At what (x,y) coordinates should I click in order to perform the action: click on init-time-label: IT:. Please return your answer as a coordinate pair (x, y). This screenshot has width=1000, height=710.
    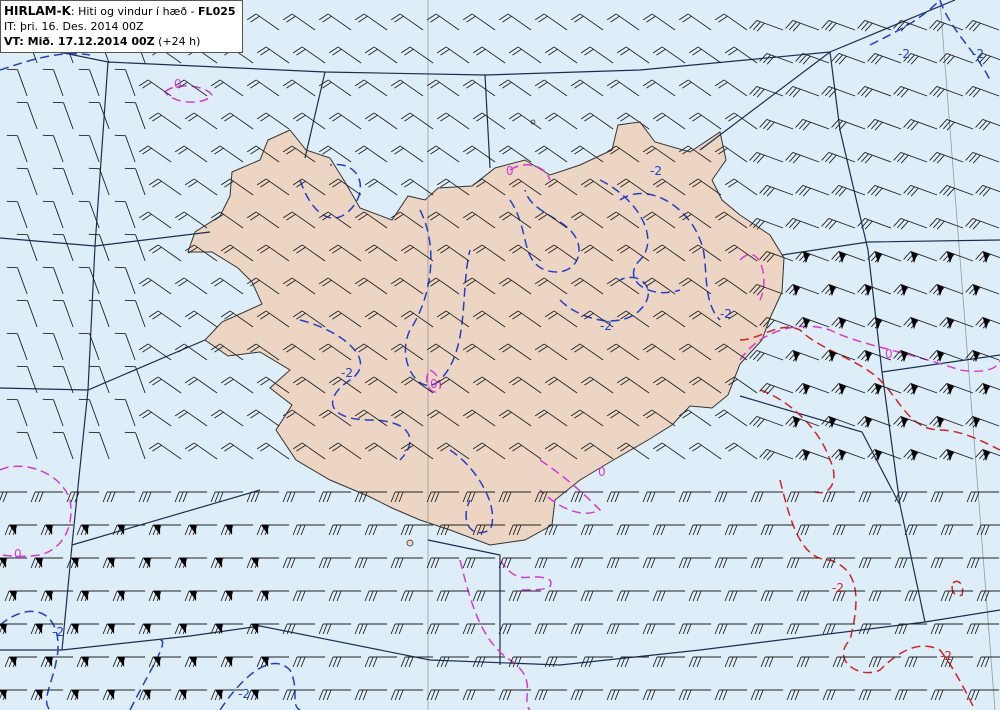
    Looking at the image, I should click on (12, 26).